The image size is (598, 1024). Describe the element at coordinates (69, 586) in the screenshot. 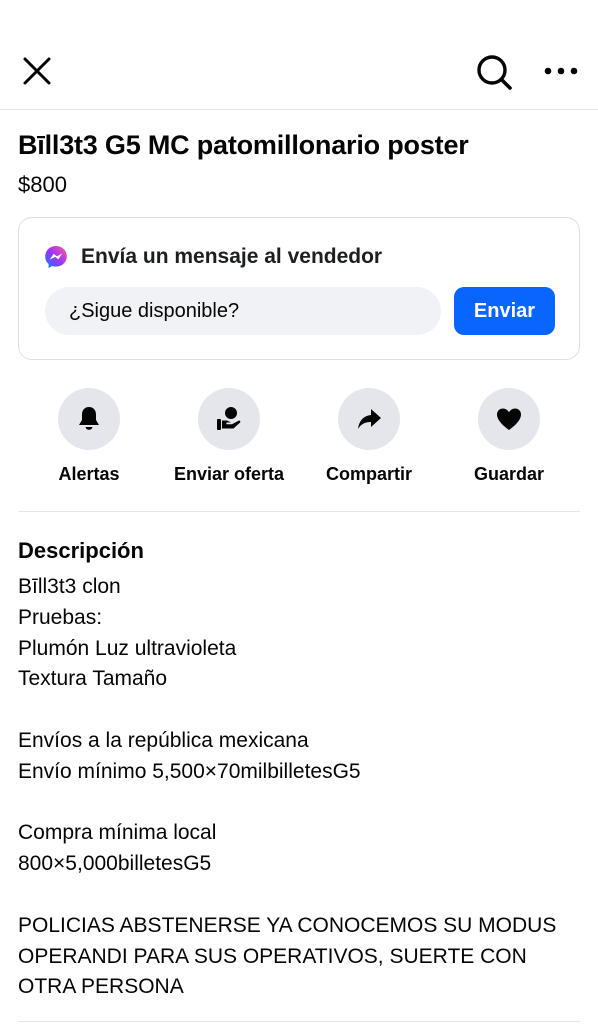

I see `description-line: Bīll3t3 clon` at that location.